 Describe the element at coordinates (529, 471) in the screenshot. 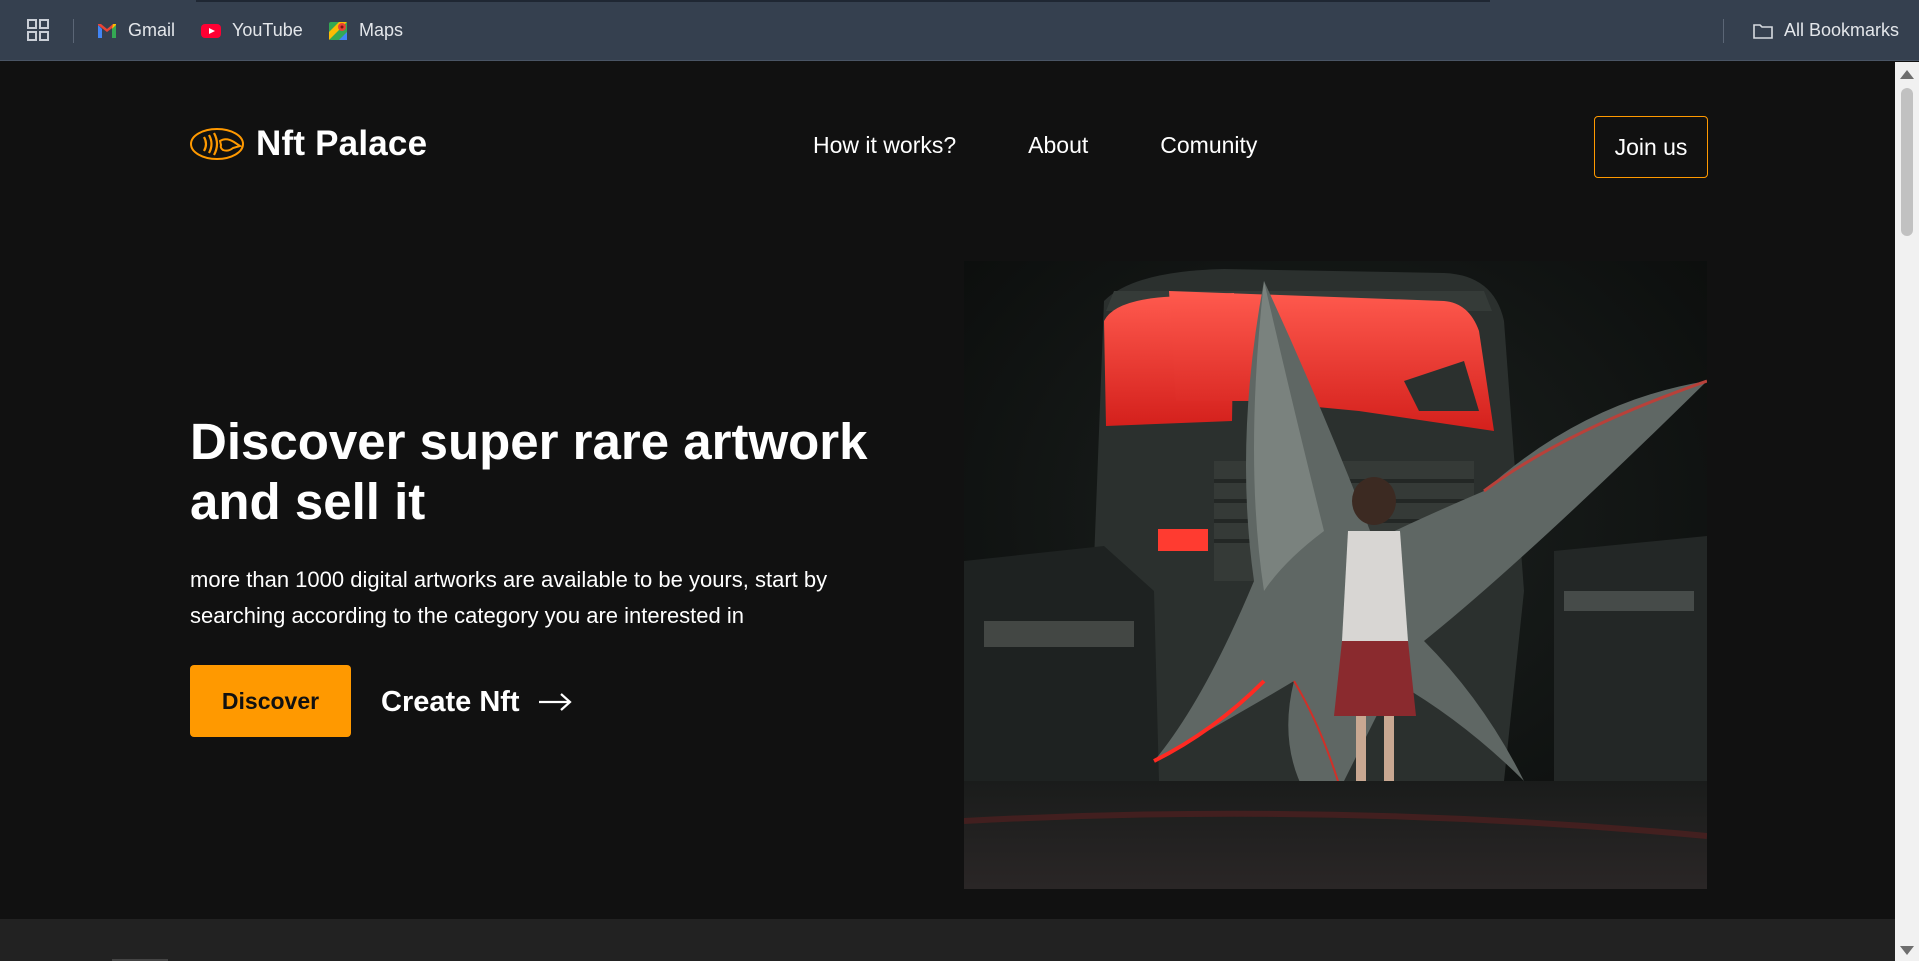

I see `hero-title: Discover super rare artwork and sell it` at that location.